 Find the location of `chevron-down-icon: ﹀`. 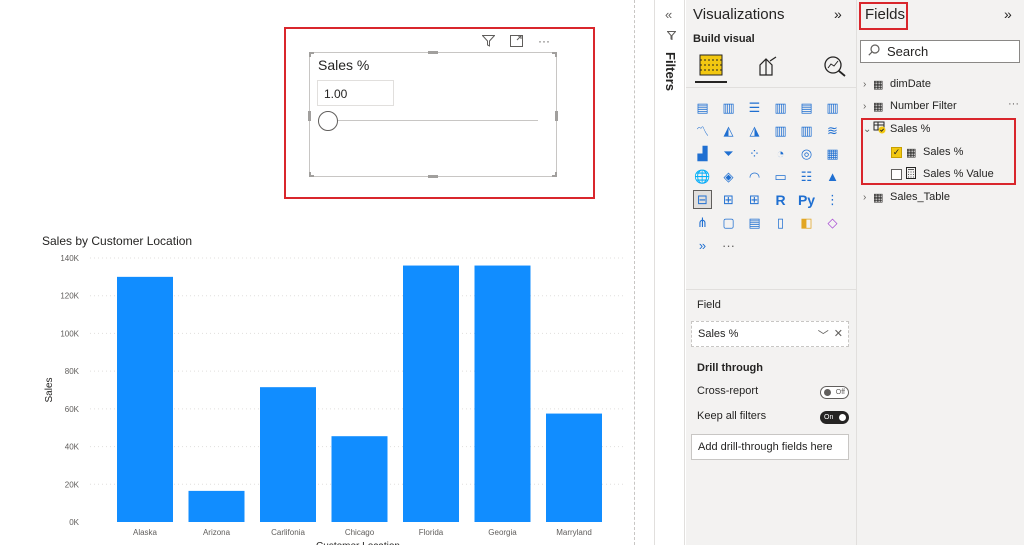

chevron-down-icon: ﹀ is located at coordinates (823, 335).